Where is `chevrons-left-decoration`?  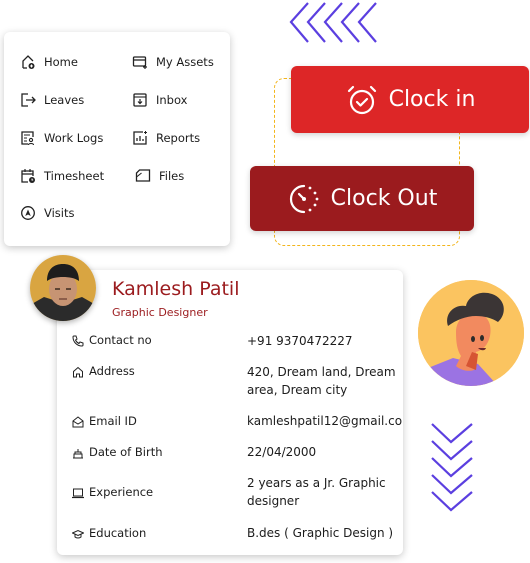 chevrons-left-decoration is located at coordinates (333, 22).